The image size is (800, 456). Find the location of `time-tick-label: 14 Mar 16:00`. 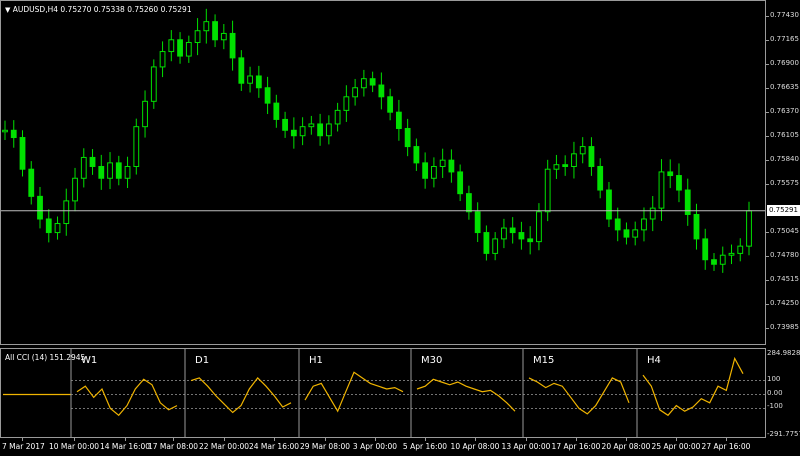

time-tick-label: 14 Mar 16:00 is located at coordinates (125, 446).